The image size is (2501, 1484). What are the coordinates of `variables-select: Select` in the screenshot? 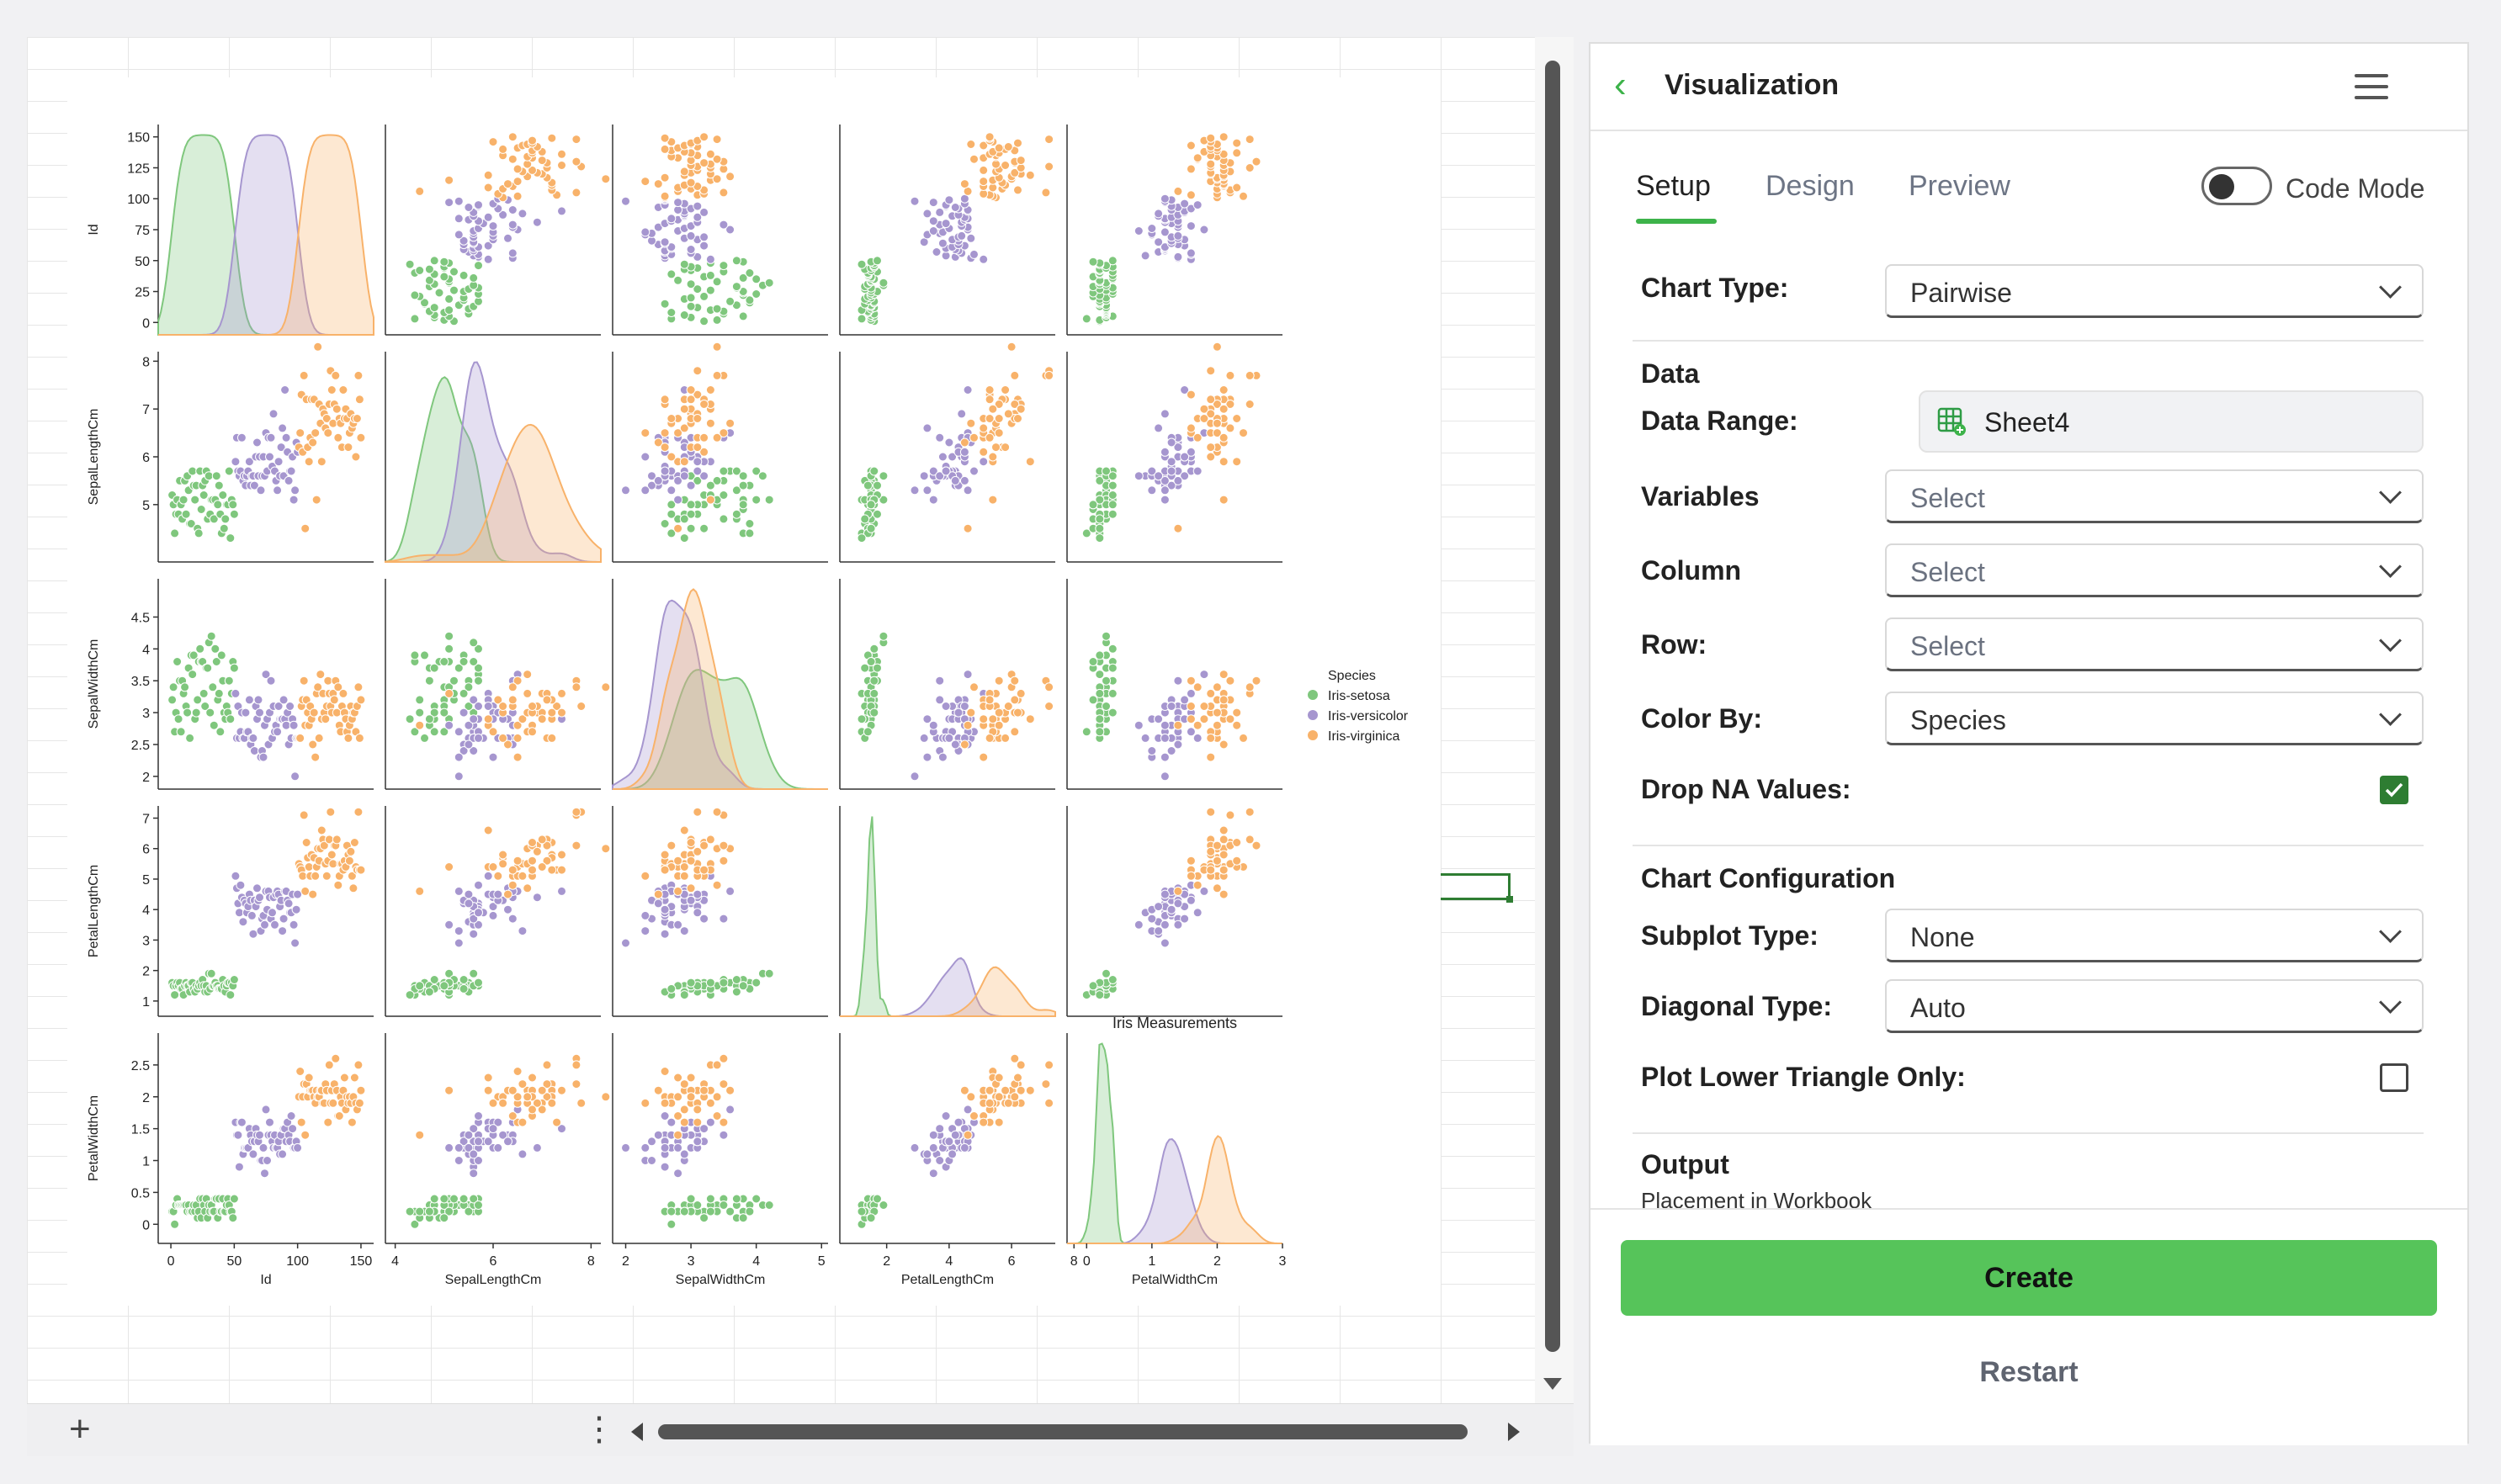 It's located at (2154, 496).